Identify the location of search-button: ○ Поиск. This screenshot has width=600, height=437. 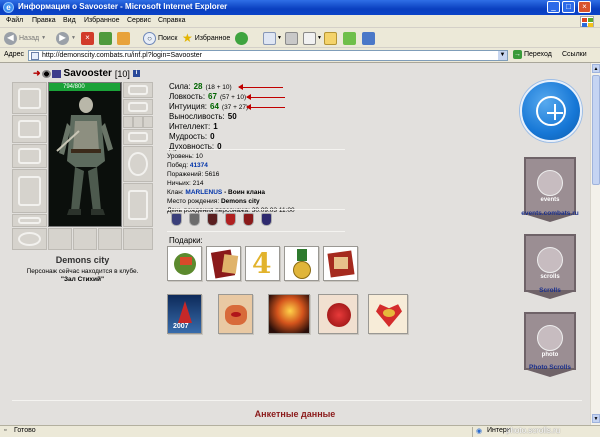
(160, 38).